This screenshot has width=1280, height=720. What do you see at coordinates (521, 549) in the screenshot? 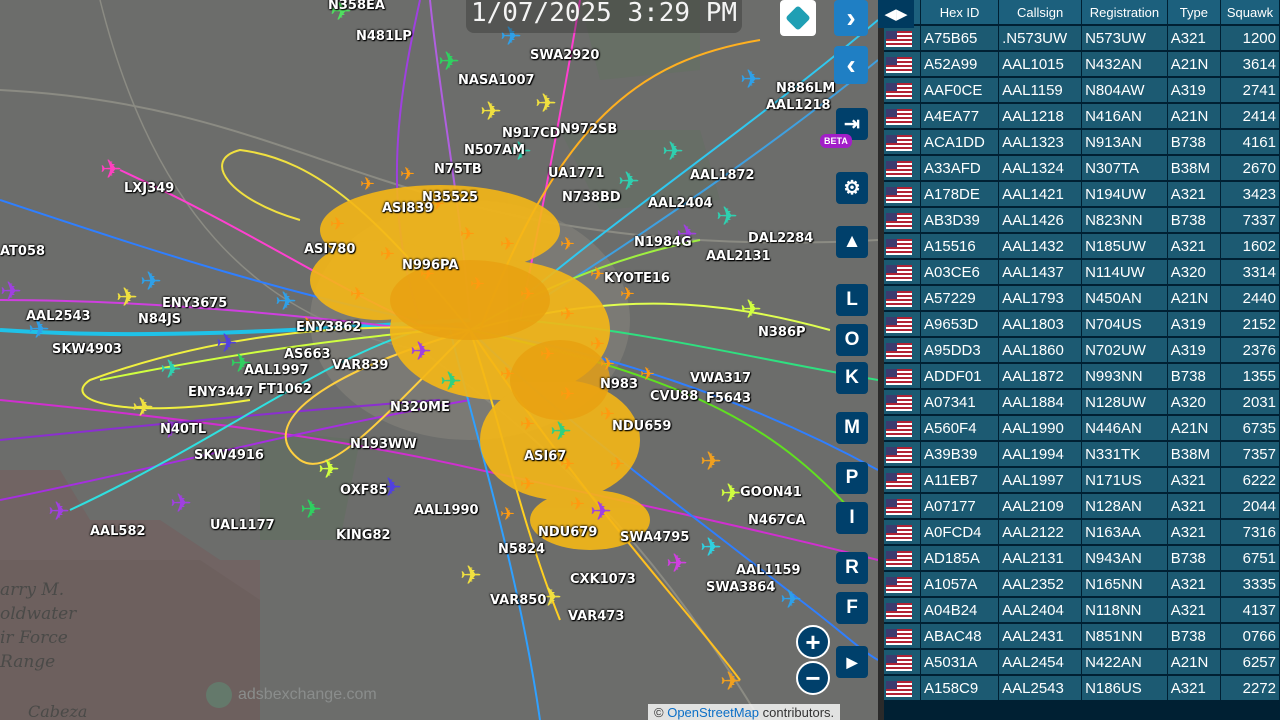
I see `aircraft-label: N5824` at bounding box center [521, 549].